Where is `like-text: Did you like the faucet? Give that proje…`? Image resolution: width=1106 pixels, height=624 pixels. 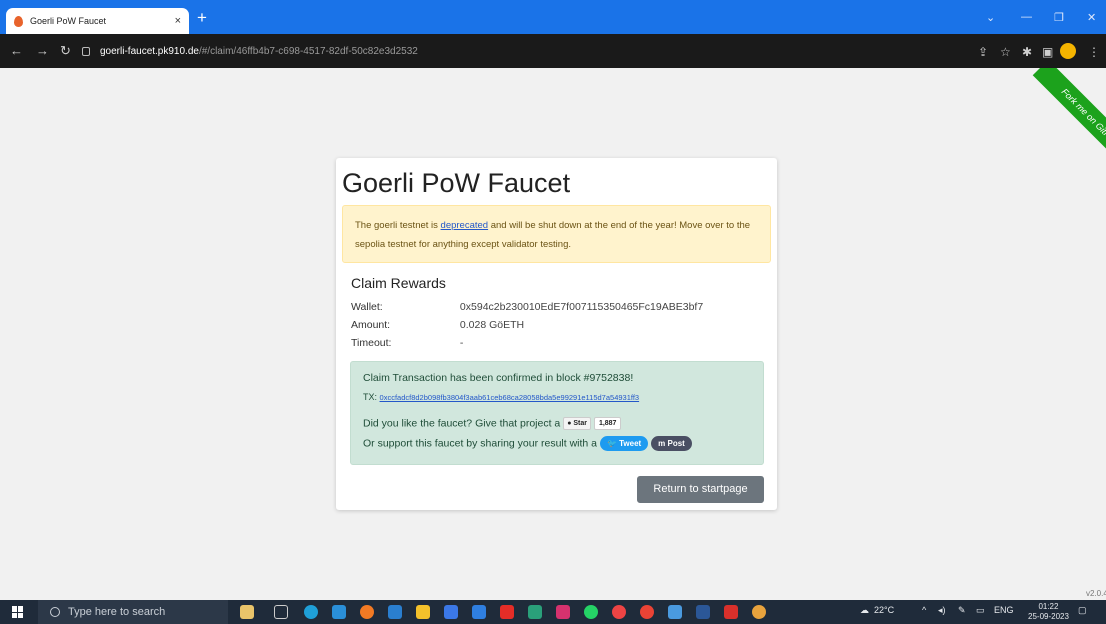
like-text: Did you like the faucet? Give that proje… is located at coordinates (462, 423).